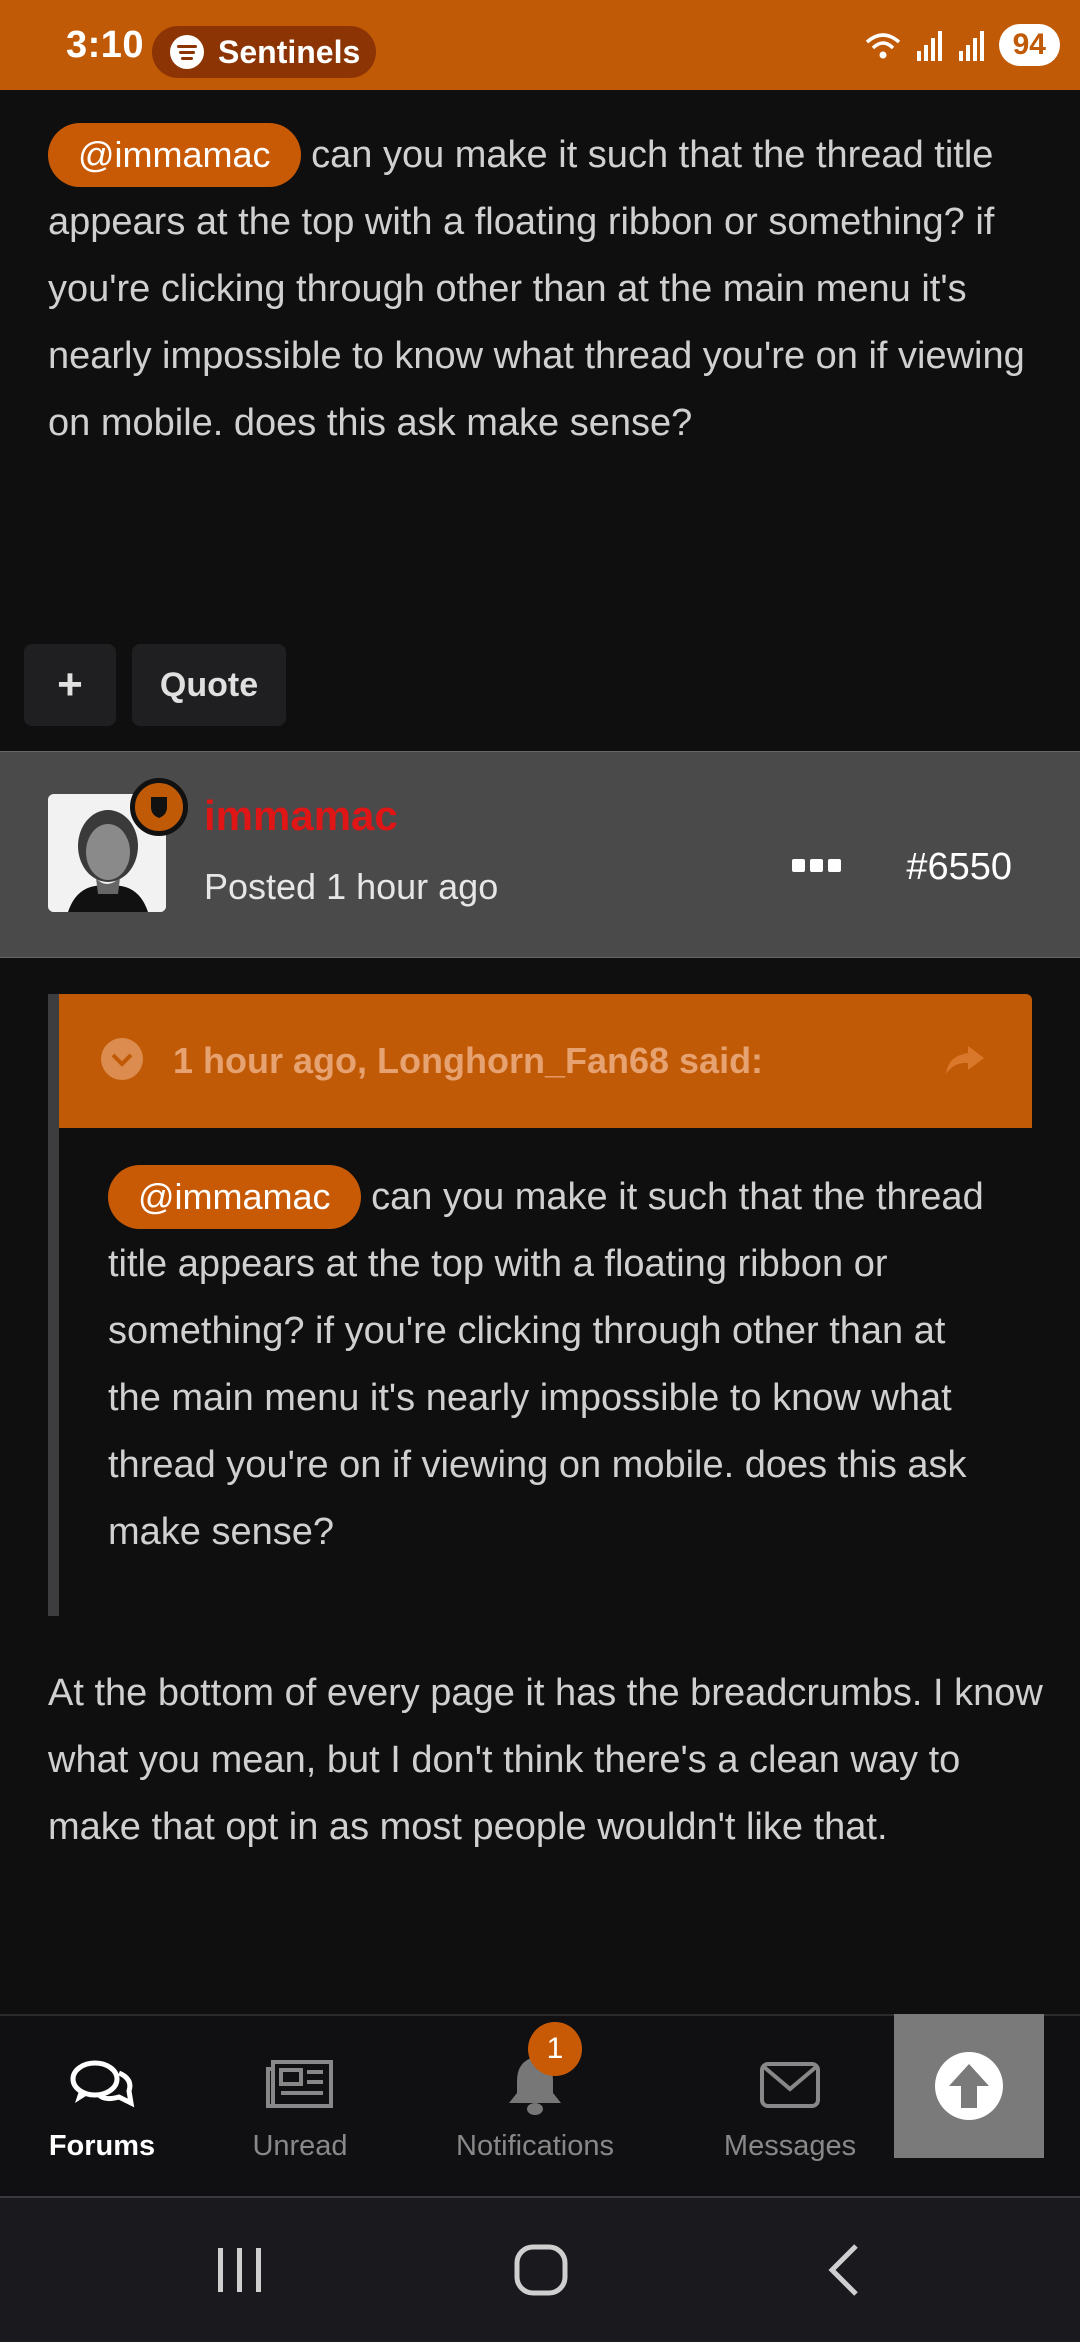 This screenshot has width=1080, height=2342. Describe the element at coordinates (816, 865) in the screenshot. I see `more-options-icon` at that location.